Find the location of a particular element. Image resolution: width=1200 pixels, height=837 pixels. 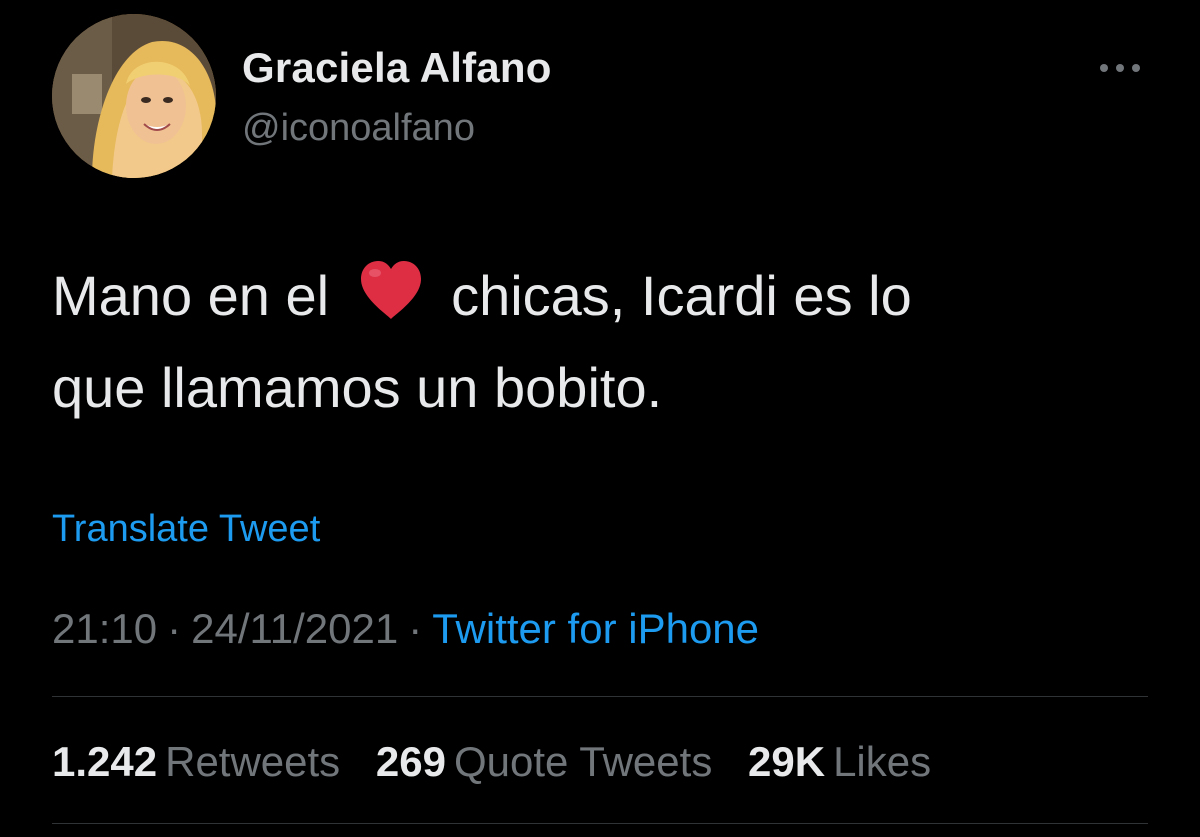

tweet-text-line2: que llamamos un bobito. is located at coordinates (357, 387).